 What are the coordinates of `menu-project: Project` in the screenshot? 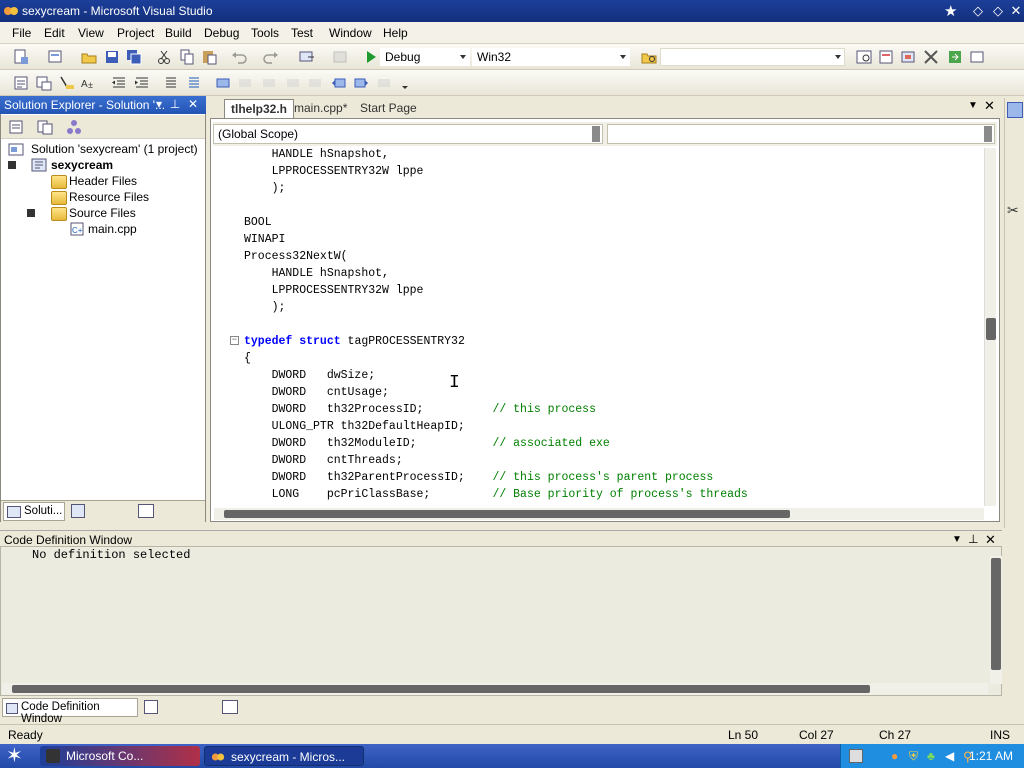 It's located at (135, 33).